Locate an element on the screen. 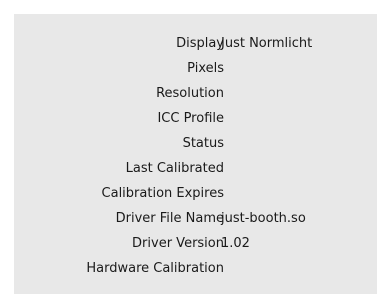 This screenshot has height=299, width=392. info-row-pixels: Pixels is located at coordinates (195, 69).